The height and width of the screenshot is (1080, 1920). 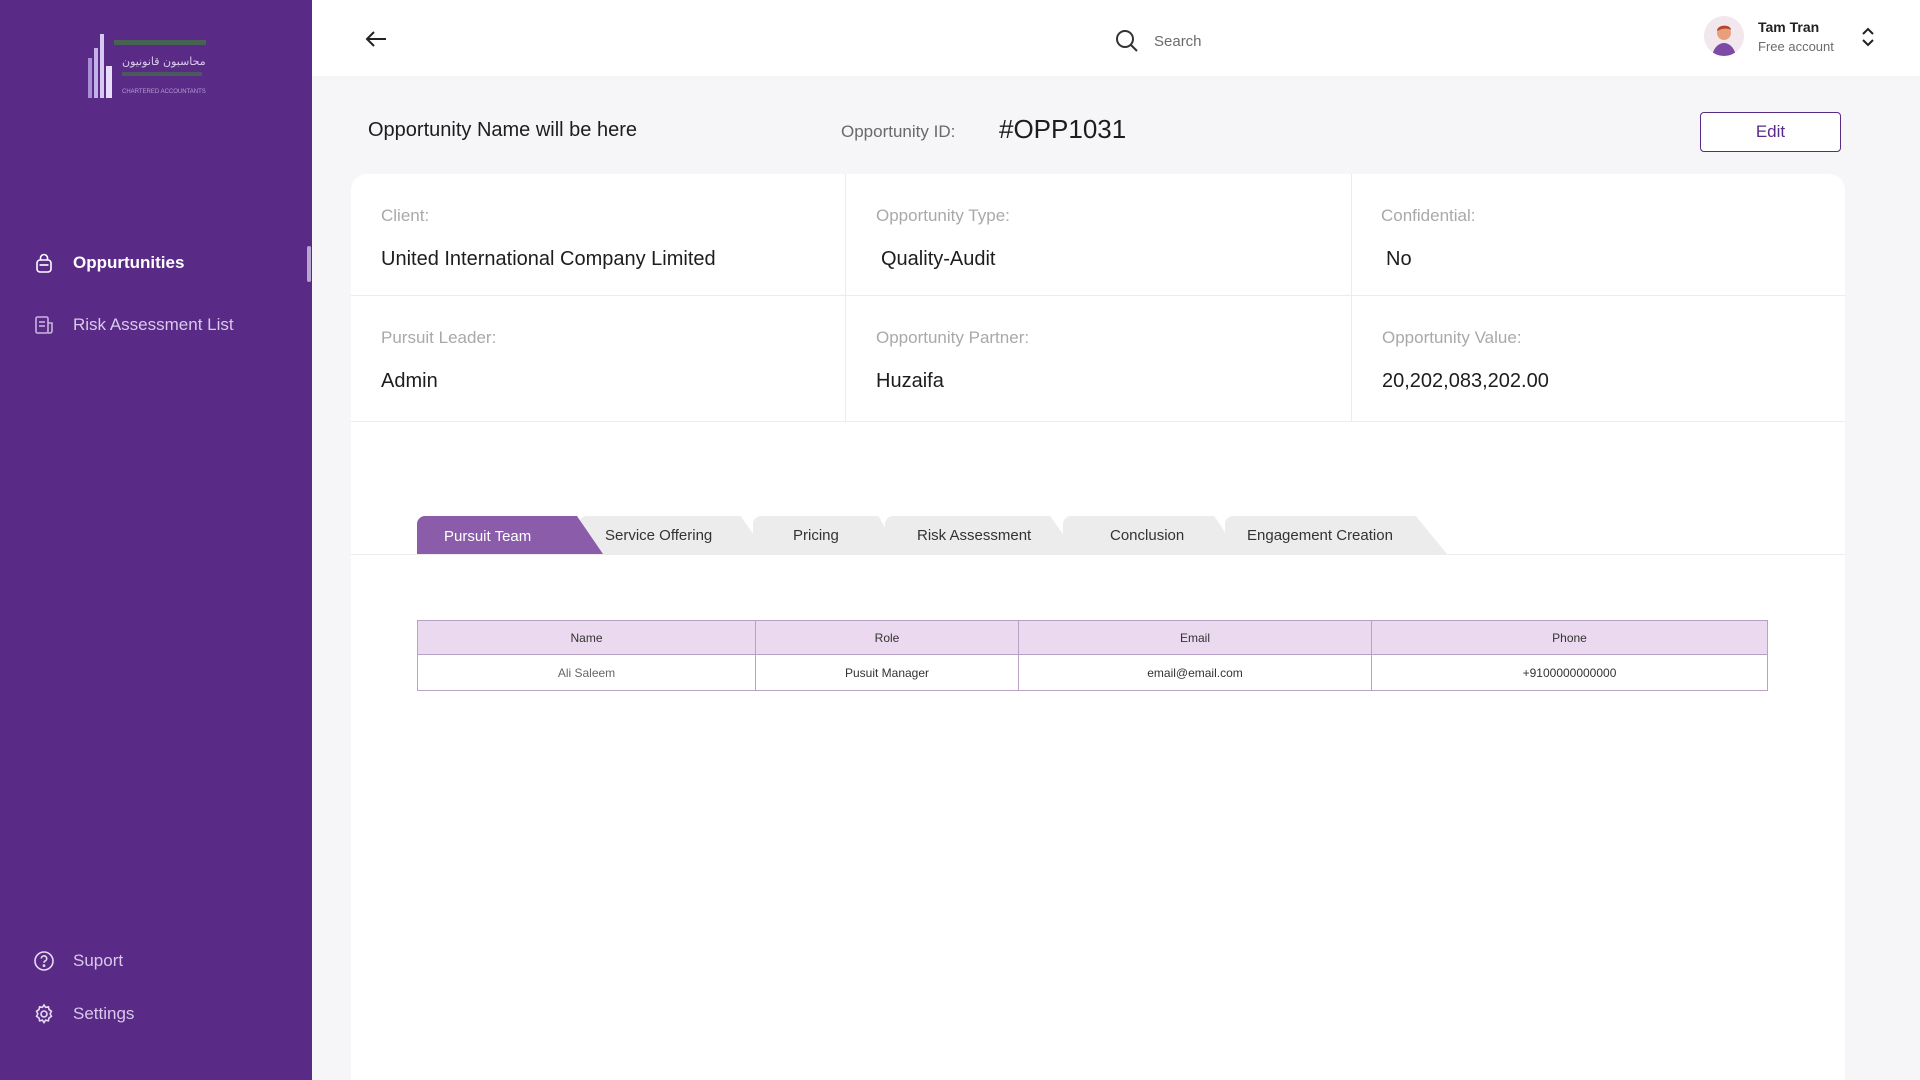 I want to click on confidential-value: No, so click(x=1399, y=259).